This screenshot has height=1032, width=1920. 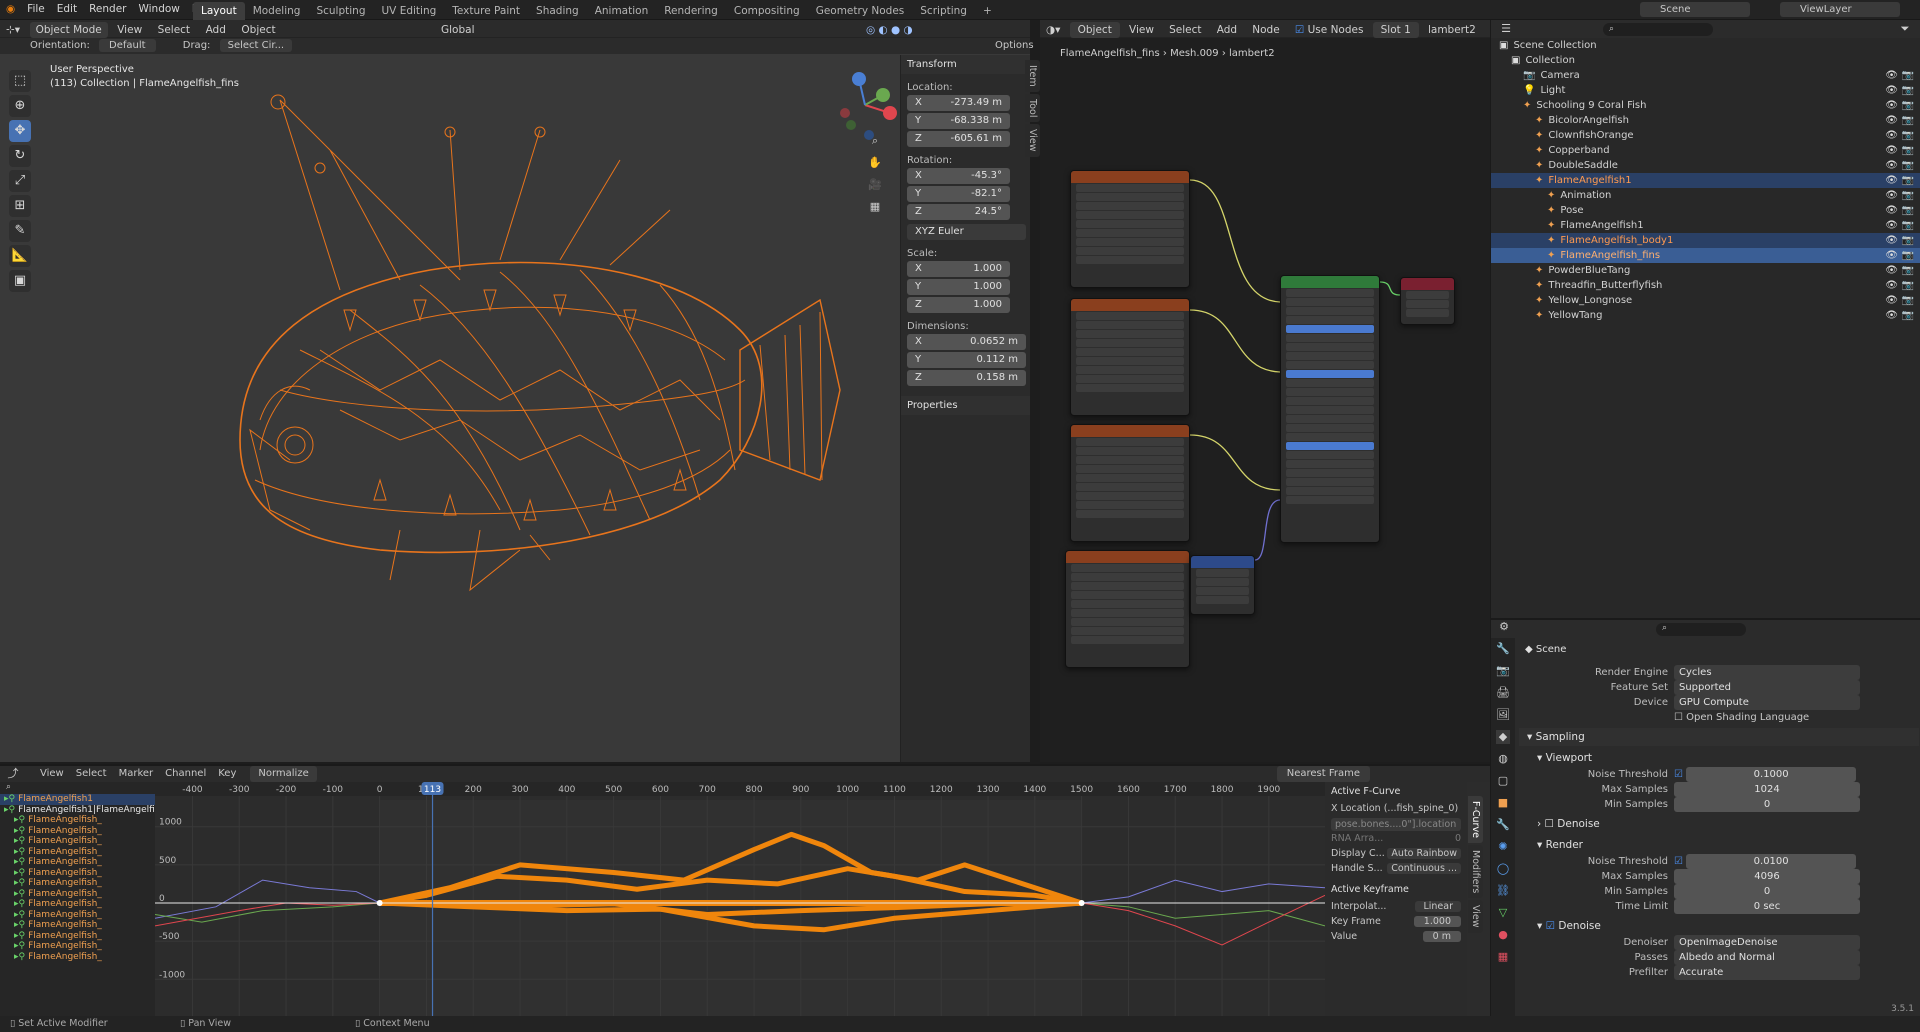 What do you see at coordinates (860, 11) in the screenshot?
I see `tab-geometry-nodes: Geometry Nodes` at bounding box center [860, 11].